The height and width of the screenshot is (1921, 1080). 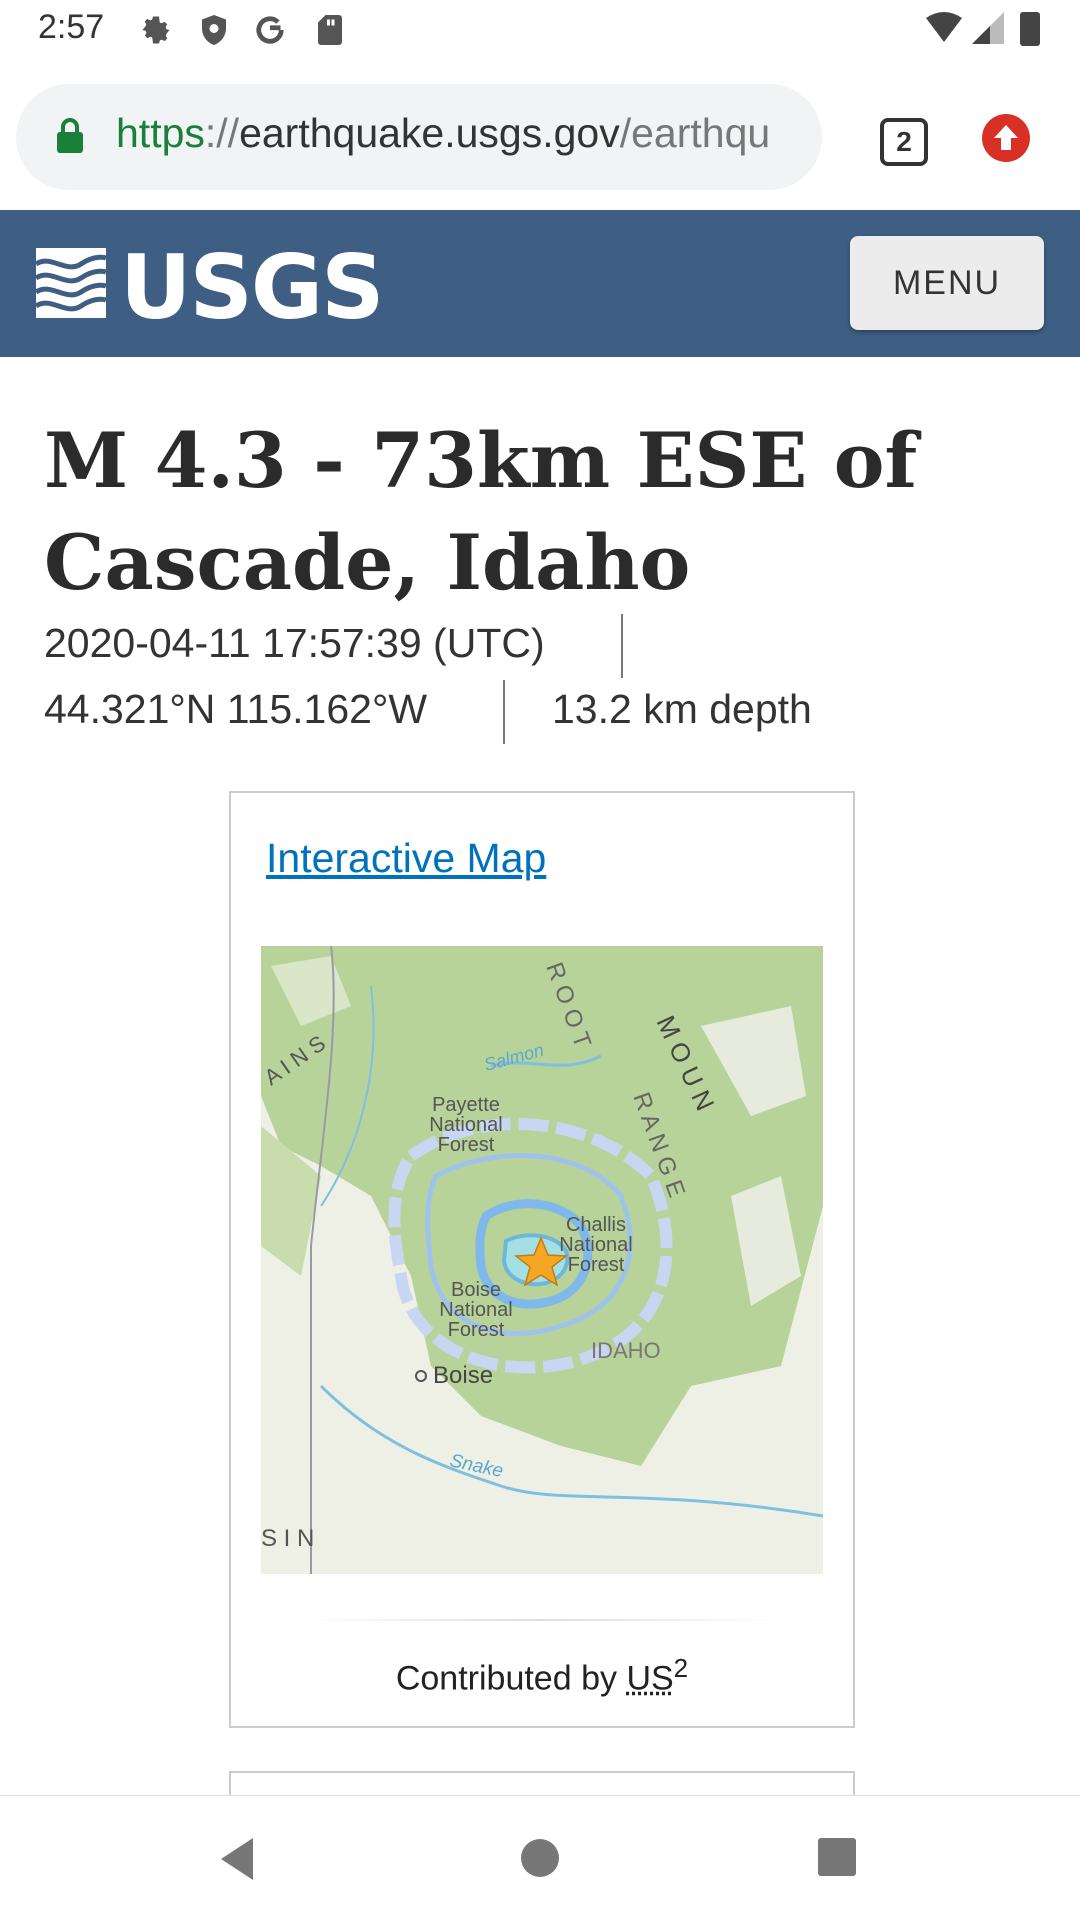 What do you see at coordinates (481, 511) in the screenshot?
I see `event-title: M 4.3 - 73km ESE of Cascade, Idaho` at bounding box center [481, 511].